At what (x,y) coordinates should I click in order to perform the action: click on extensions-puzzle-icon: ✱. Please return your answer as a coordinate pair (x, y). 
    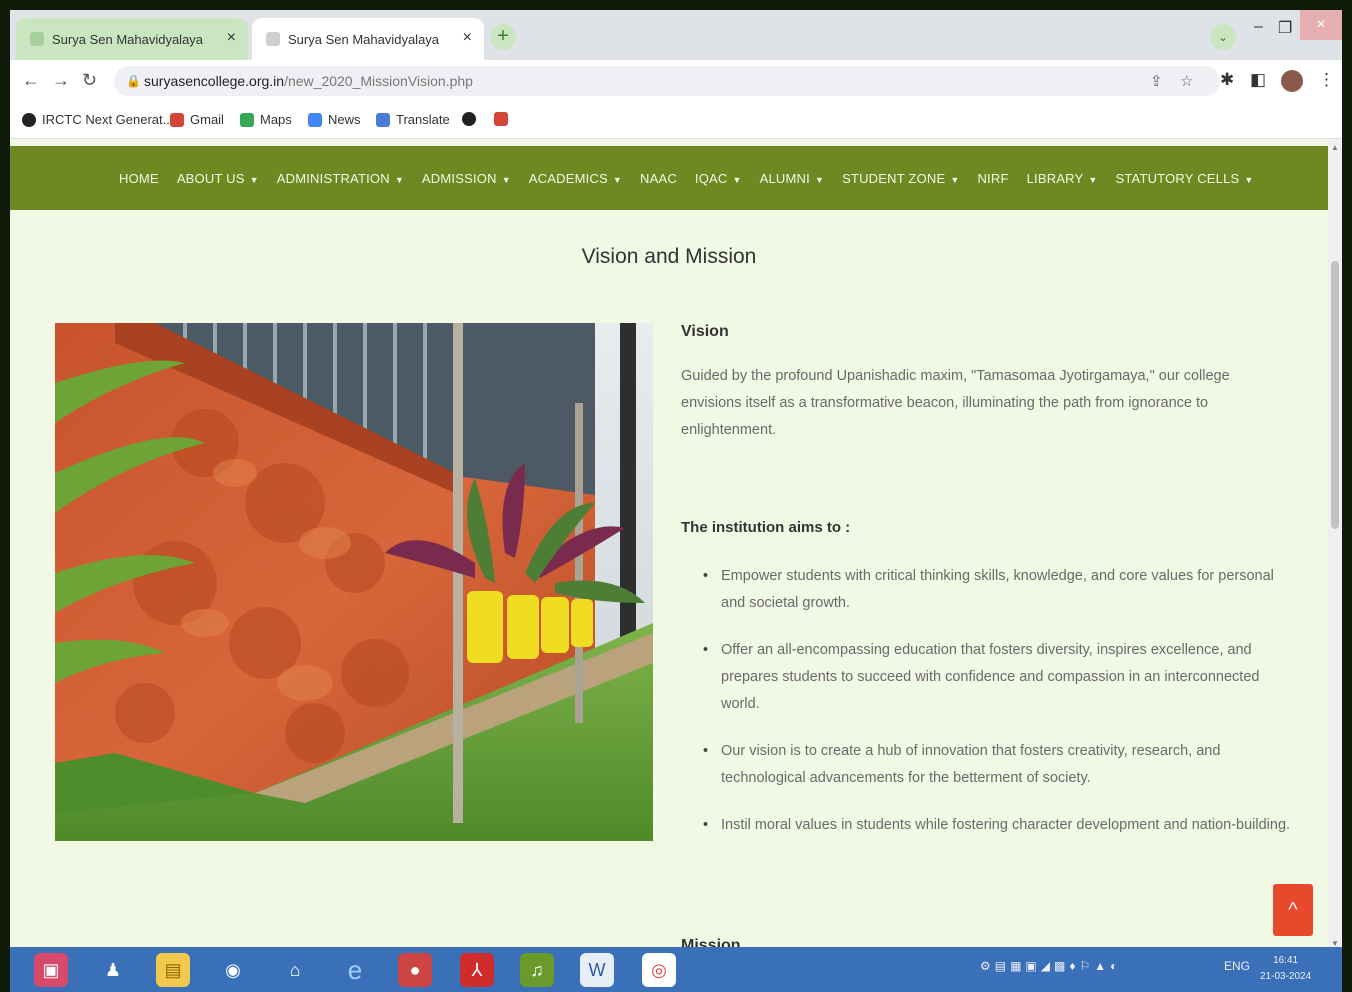
    Looking at the image, I should click on (1227, 80).